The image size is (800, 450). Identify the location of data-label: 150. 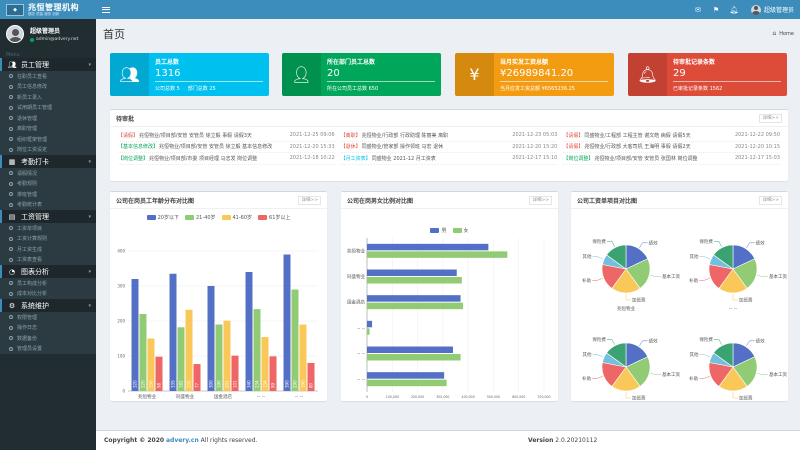
(151, 384).